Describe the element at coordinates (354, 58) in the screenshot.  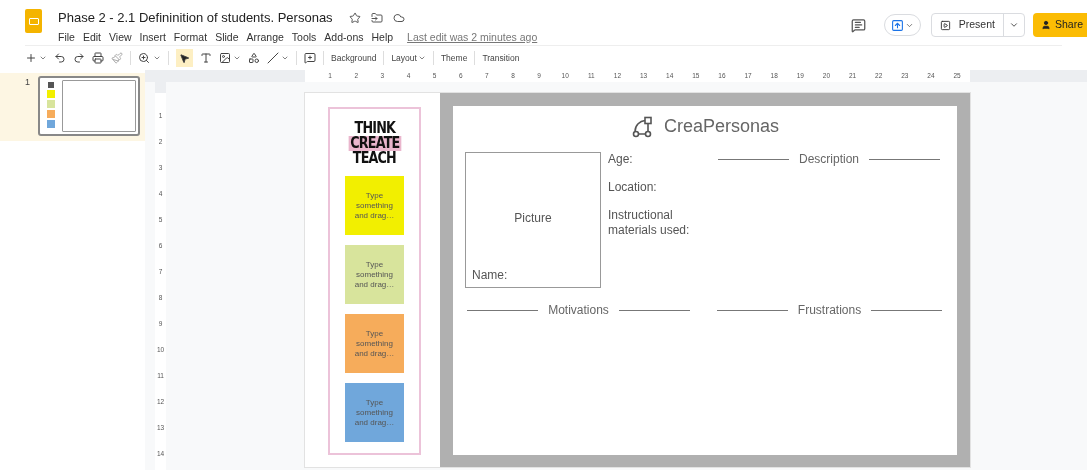
I see `toolbar-button: Background` at that location.